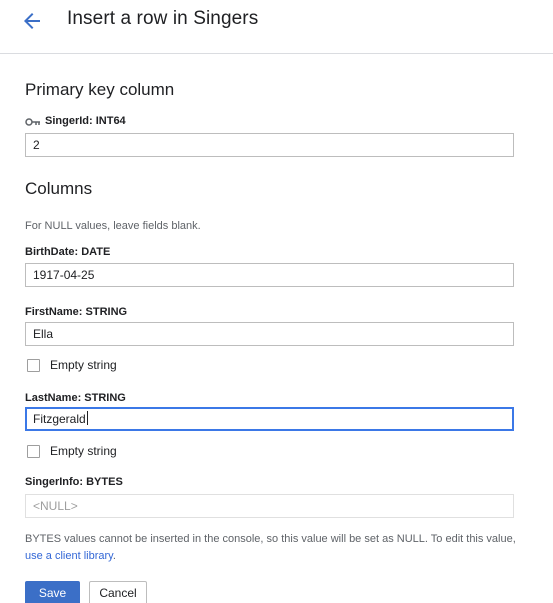 The width and height of the screenshot is (553, 603). I want to click on lastname-empty-string-option: Empty string, so click(72, 451).